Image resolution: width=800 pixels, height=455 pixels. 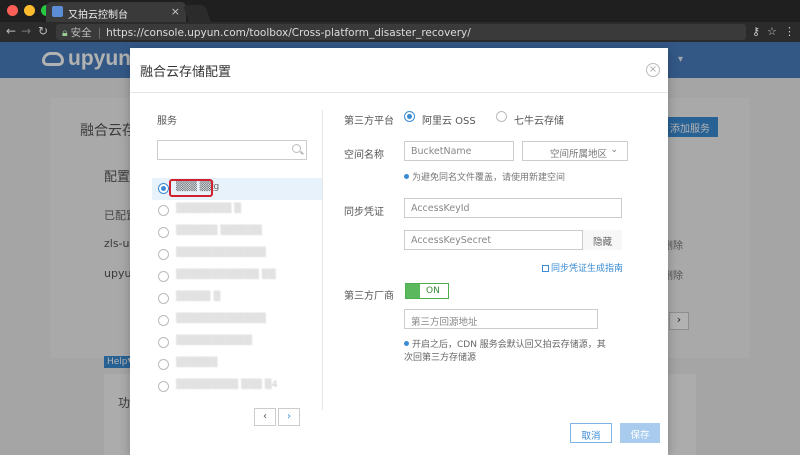 I want to click on new-tab-button, so click(x=197, y=13).